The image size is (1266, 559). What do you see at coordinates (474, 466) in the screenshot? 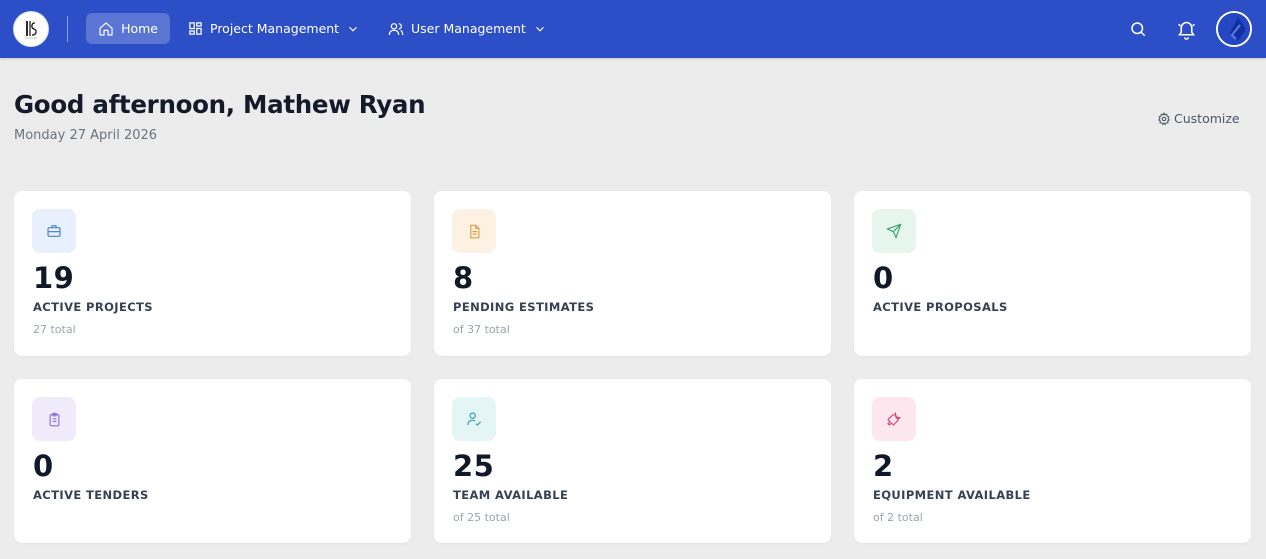
I see `stat-value: 25` at bounding box center [474, 466].